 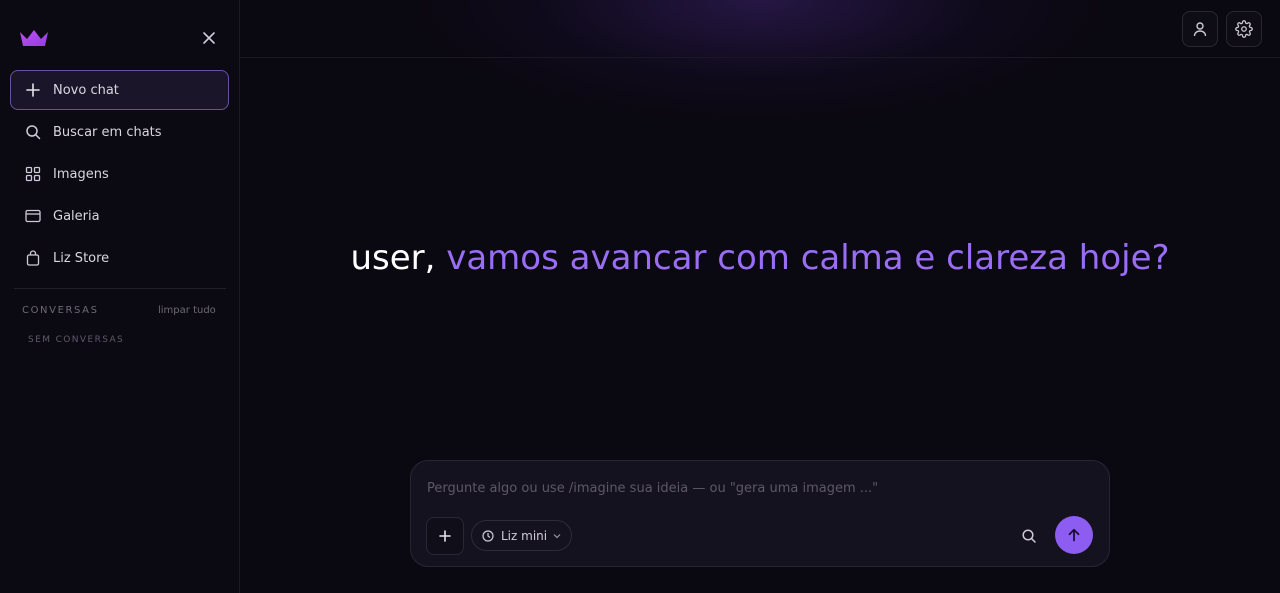 What do you see at coordinates (488, 535) in the screenshot?
I see `clock-icon` at bounding box center [488, 535].